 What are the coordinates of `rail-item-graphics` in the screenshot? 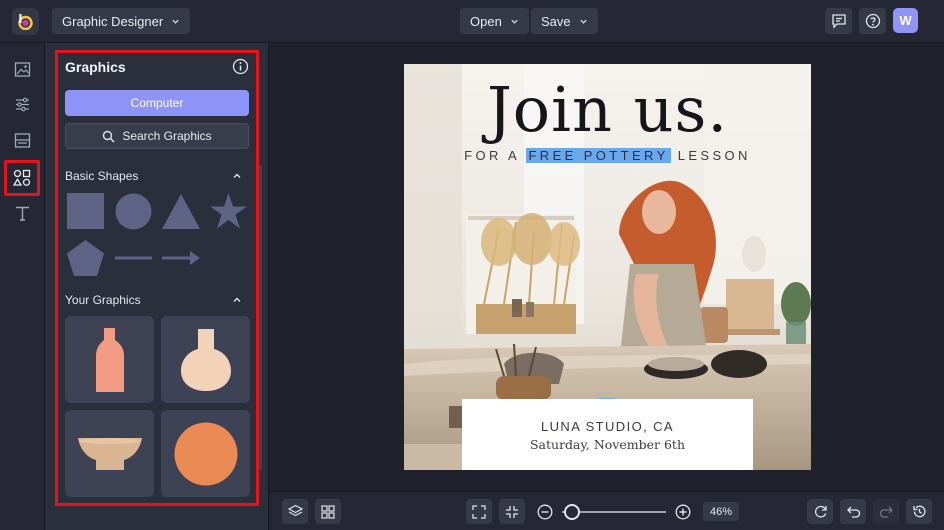 It's located at (22, 178).